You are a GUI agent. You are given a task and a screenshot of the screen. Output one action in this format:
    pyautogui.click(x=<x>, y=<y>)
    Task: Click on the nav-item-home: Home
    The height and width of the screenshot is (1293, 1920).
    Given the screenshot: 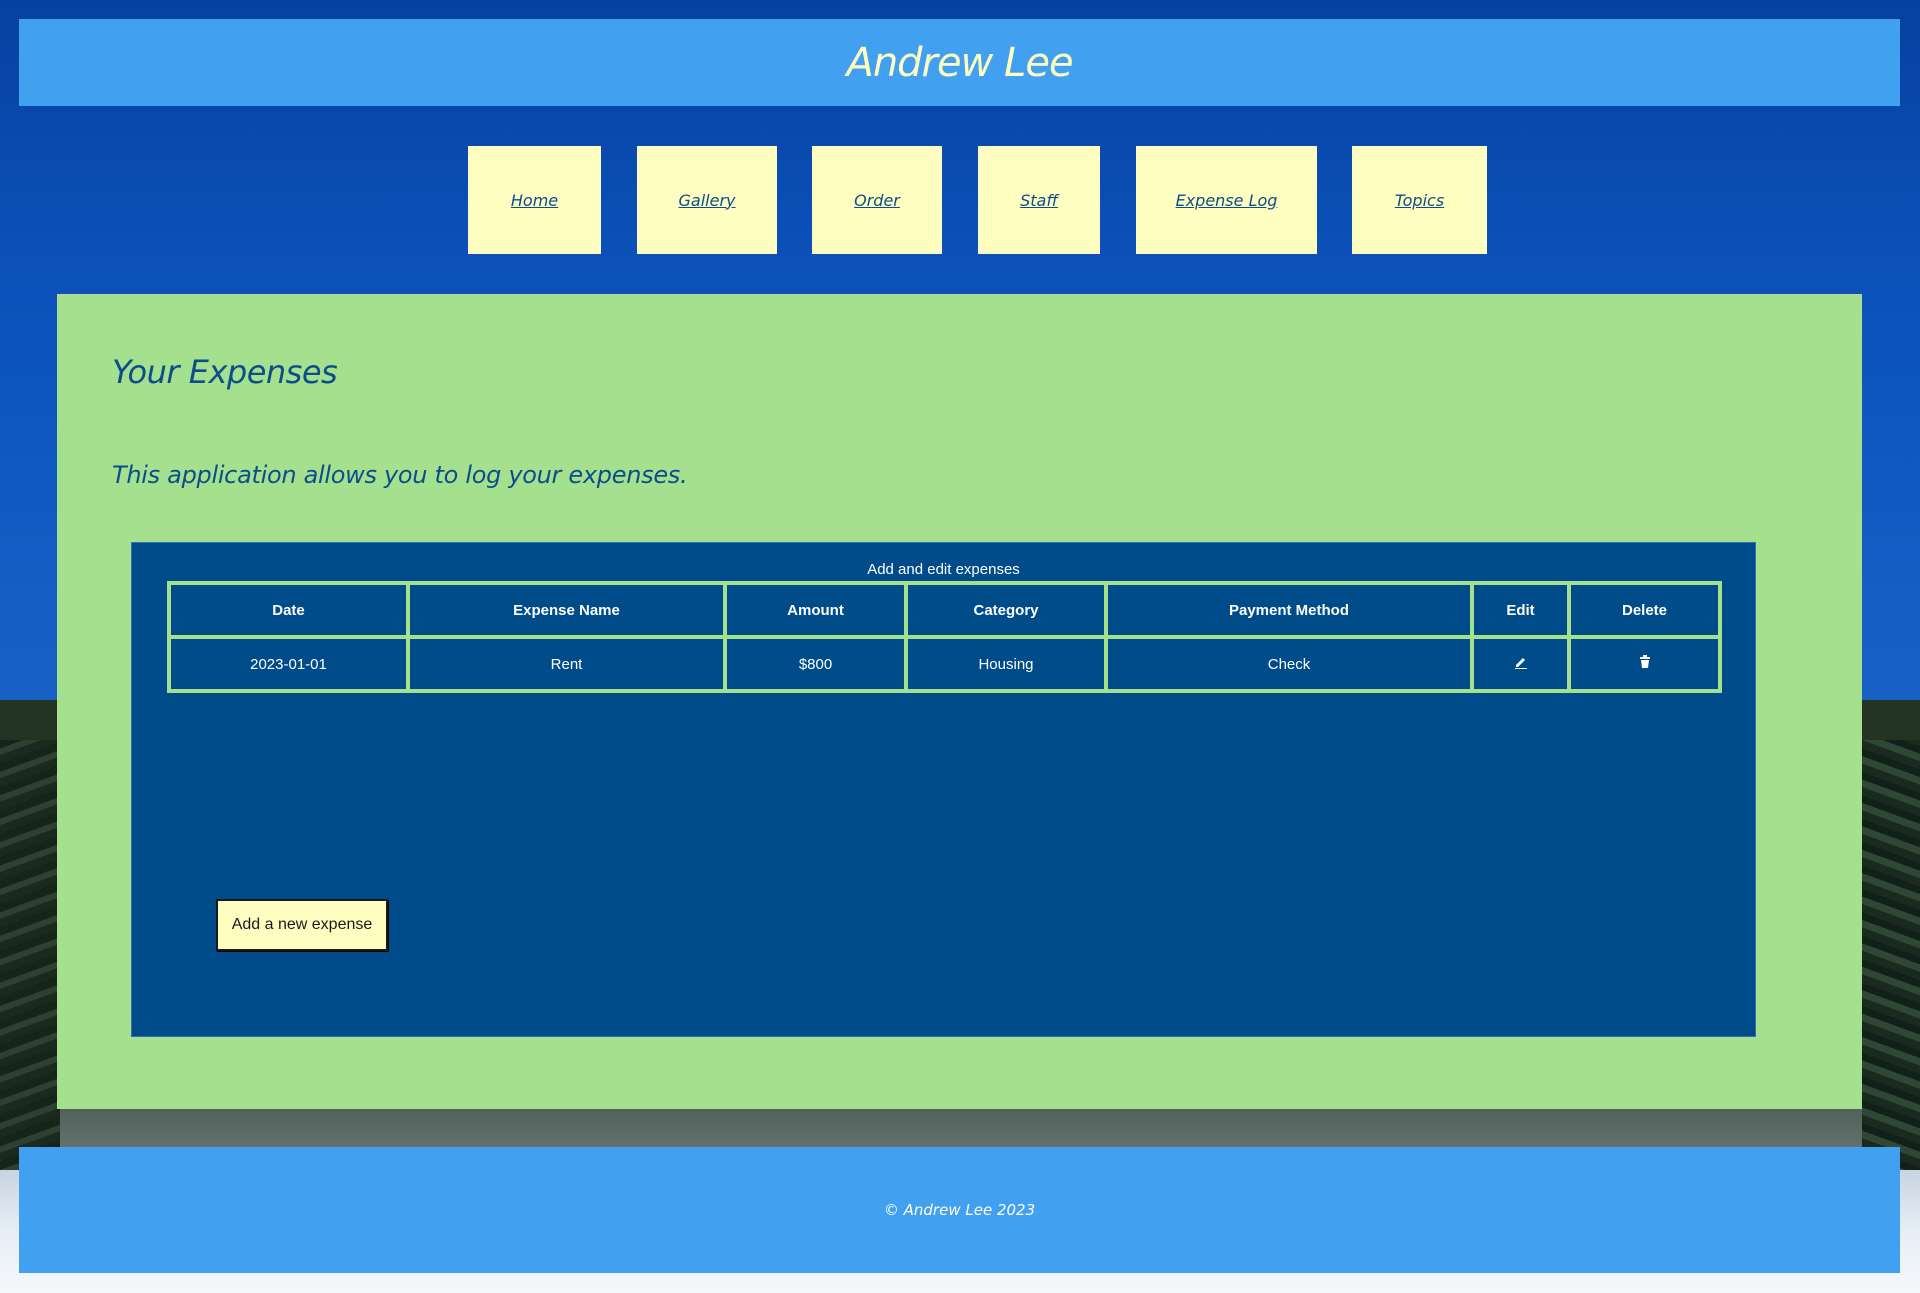 What is the action you would take?
    pyautogui.click(x=534, y=200)
    